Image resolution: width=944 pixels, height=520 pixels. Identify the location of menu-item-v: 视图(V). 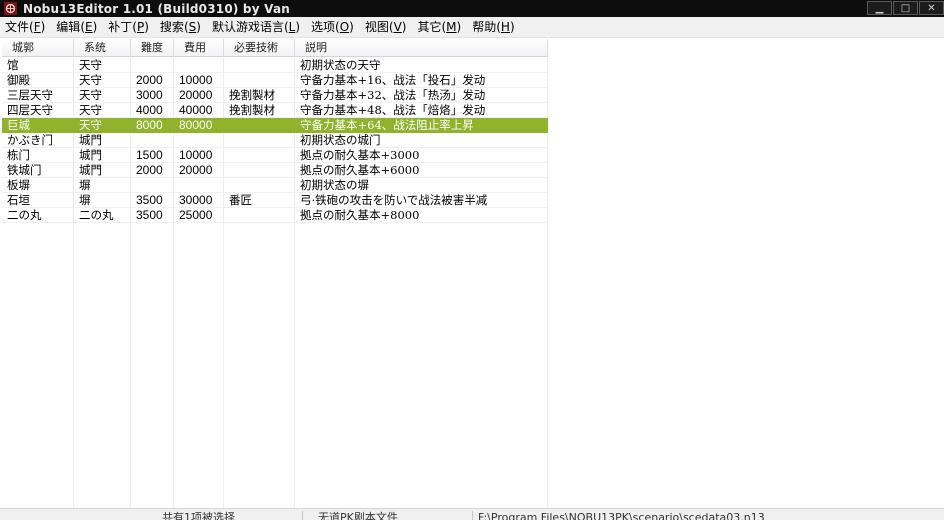
(386, 27).